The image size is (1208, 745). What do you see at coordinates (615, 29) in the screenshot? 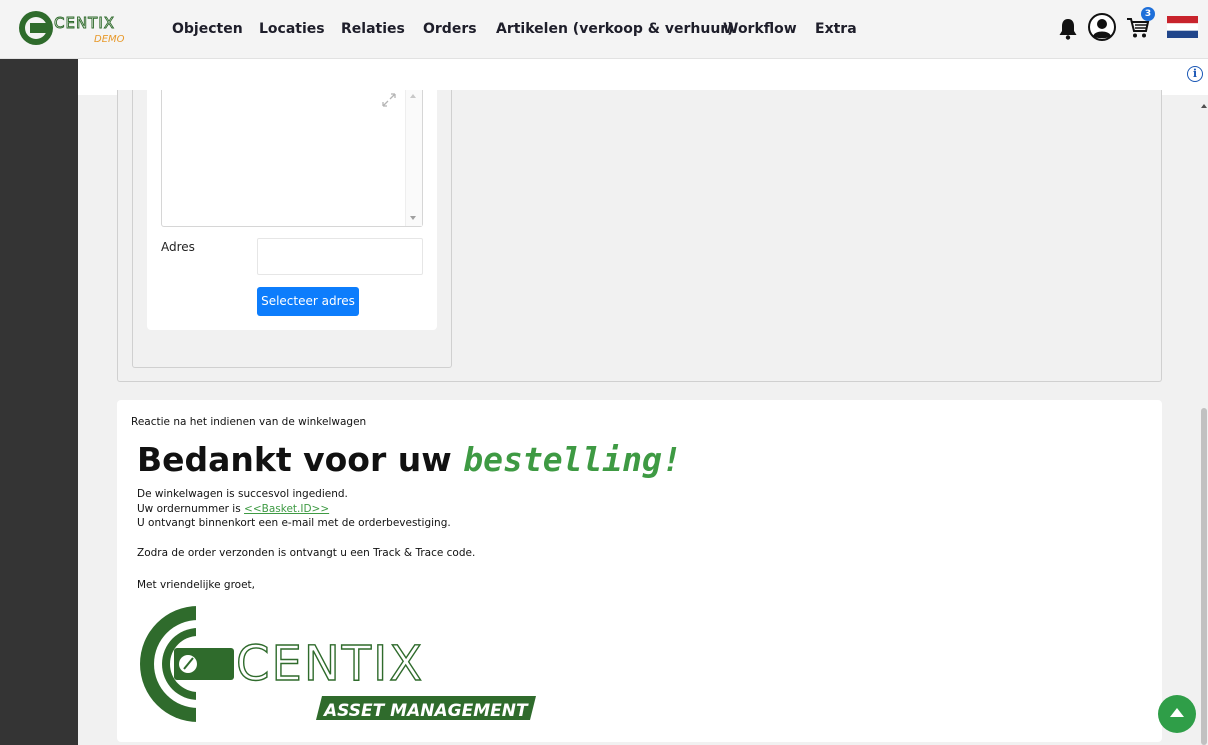
I see `nav-artikelen: Artikelen (verkoop & verhuur)` at bounding box center [615, 29].